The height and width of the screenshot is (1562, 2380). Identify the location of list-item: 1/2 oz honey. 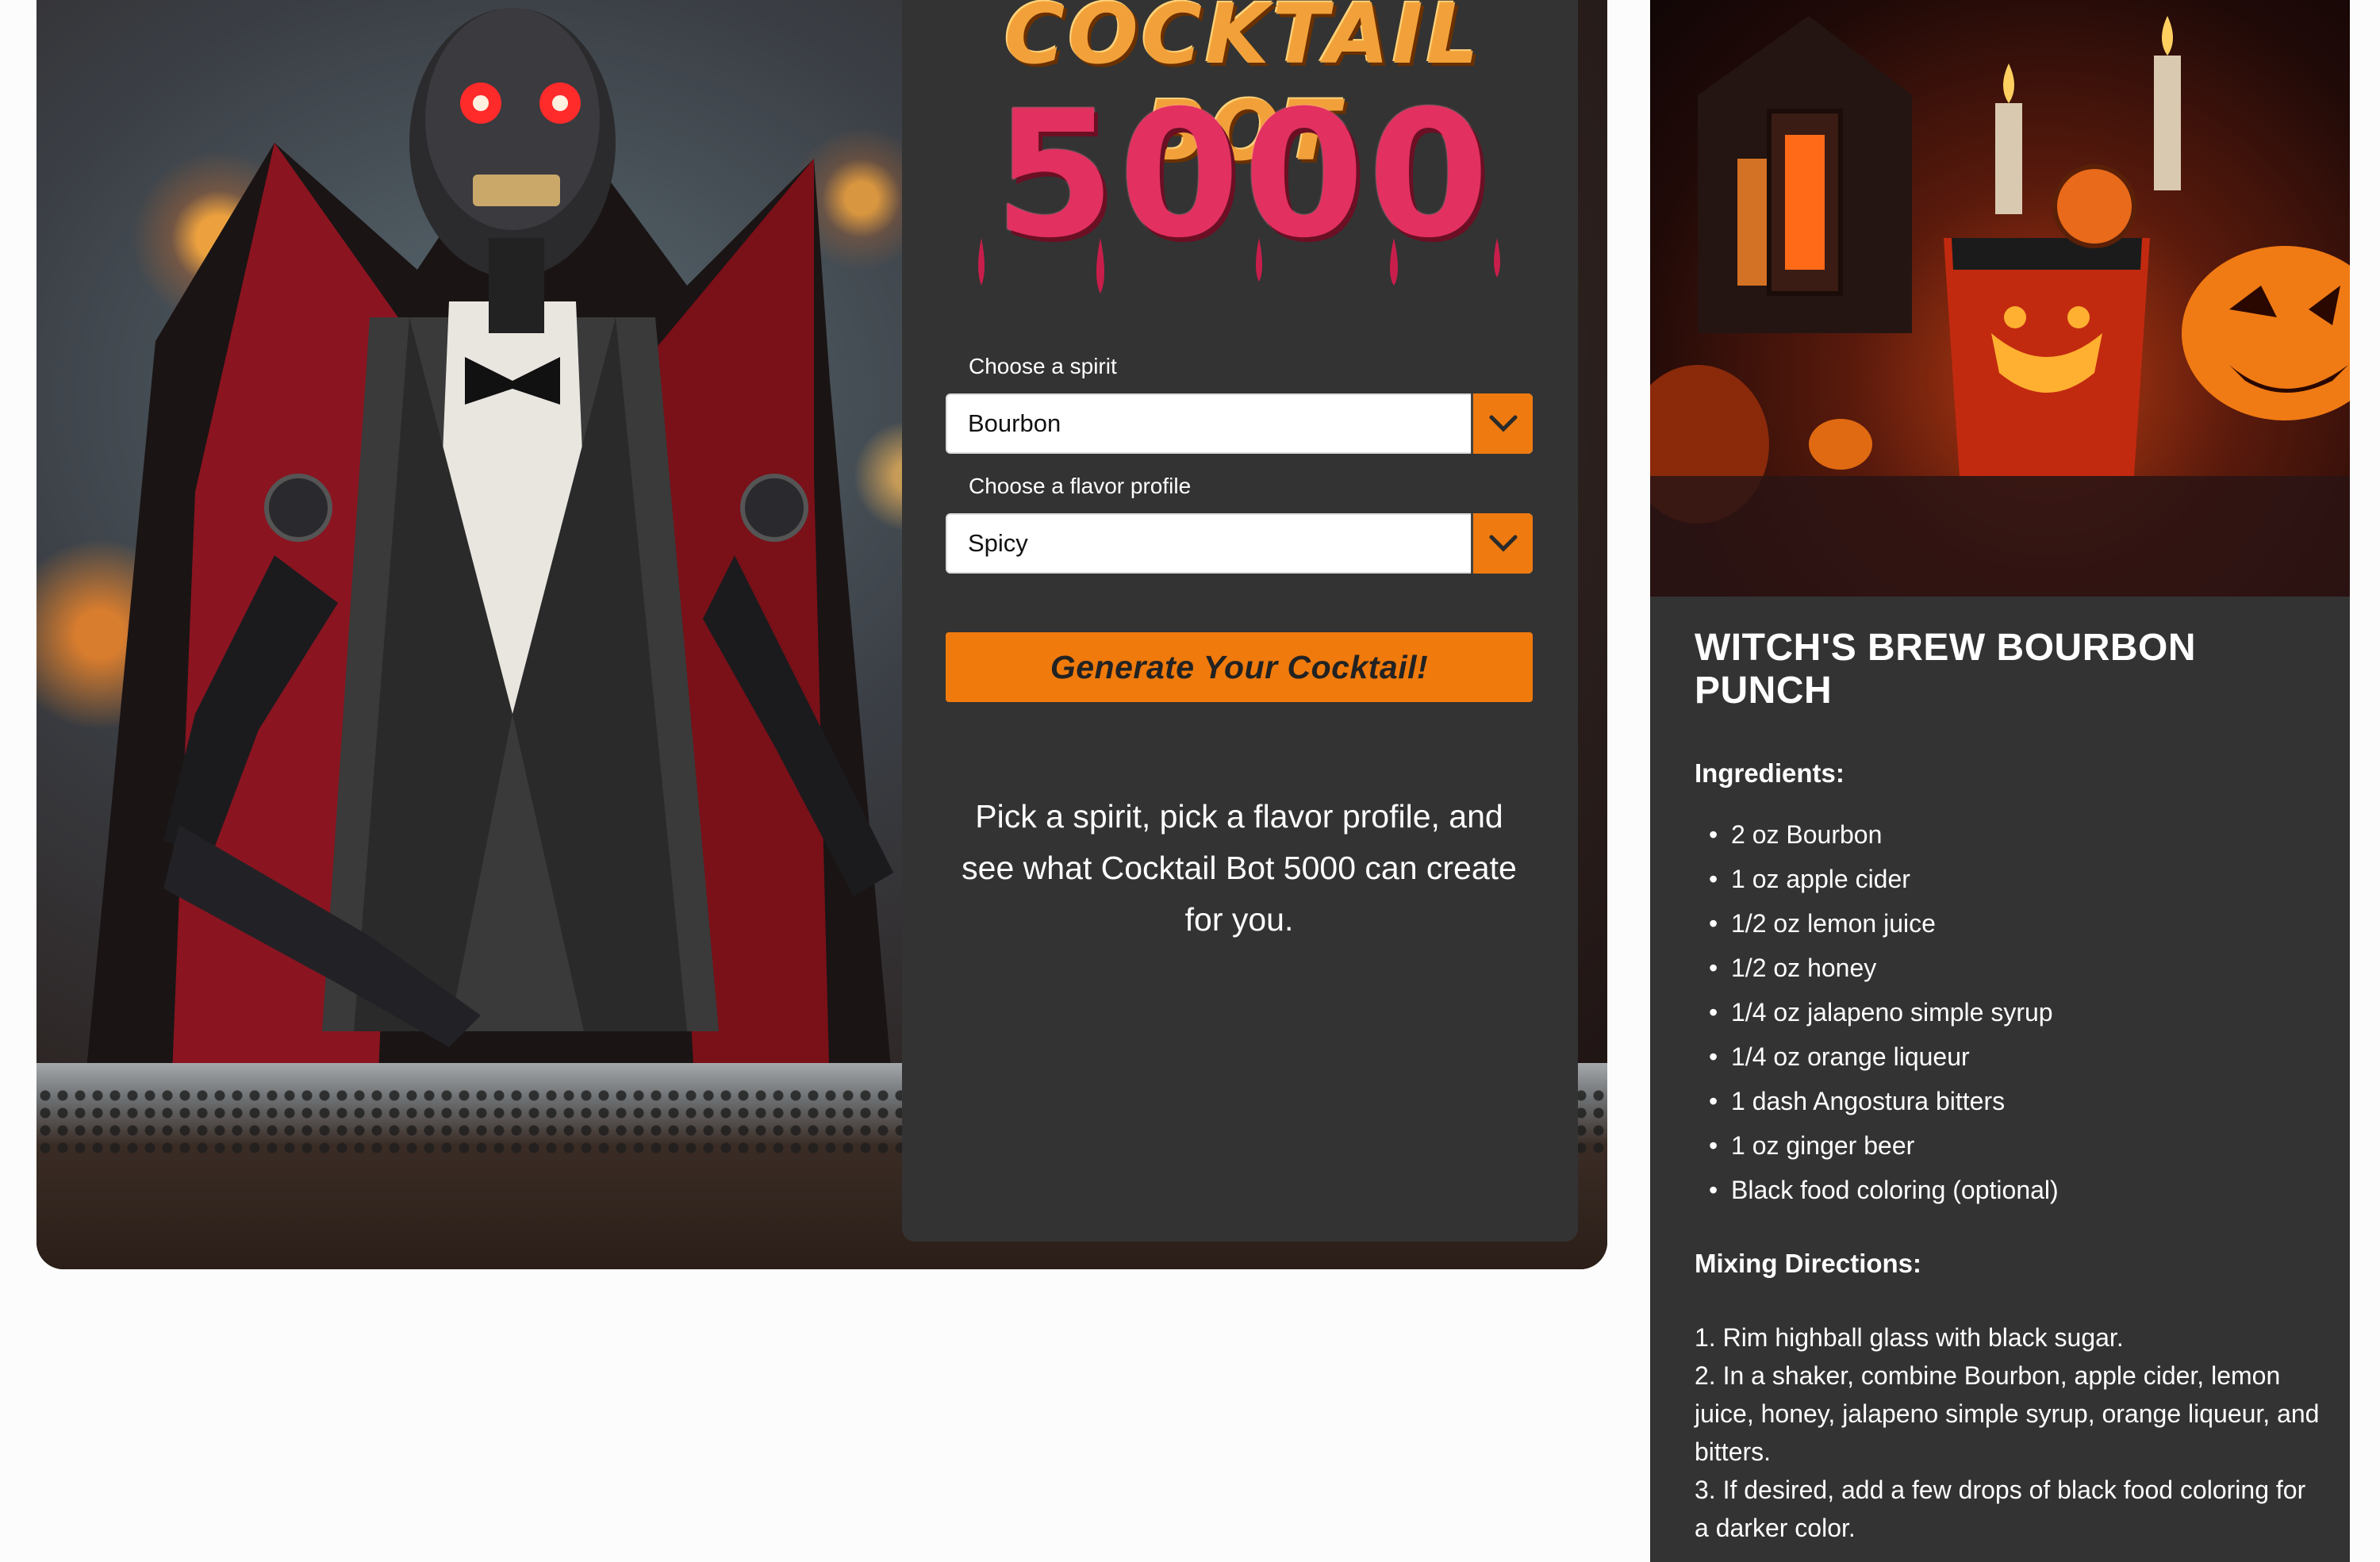
(2008, 968).